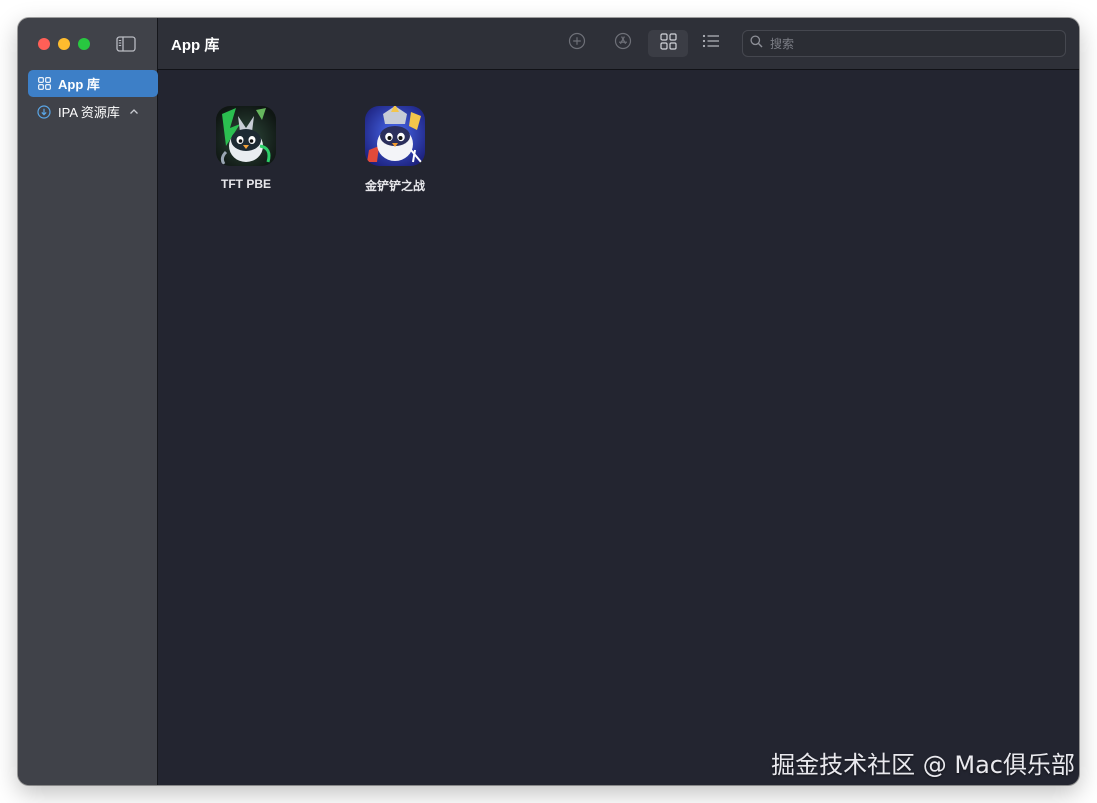 The width and height of the screenshot is (1097, 803). I want to click on chevron-up-icon, so click(134, 112).